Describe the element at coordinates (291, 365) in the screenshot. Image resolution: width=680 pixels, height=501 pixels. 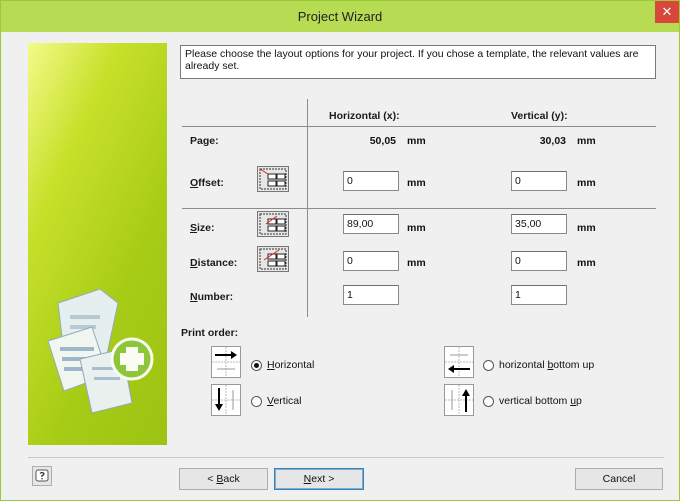
I see `radio-horizontal-label: Horizontal` at that location.